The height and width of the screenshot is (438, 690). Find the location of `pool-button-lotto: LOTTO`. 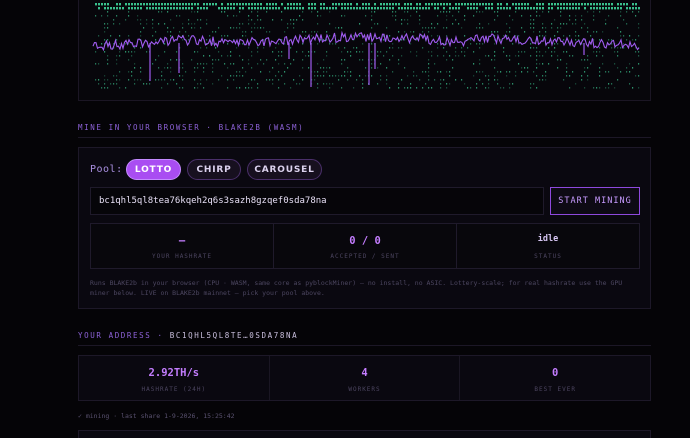

pool-button-lotto: LOTTO is located at coordinates (153, 169).